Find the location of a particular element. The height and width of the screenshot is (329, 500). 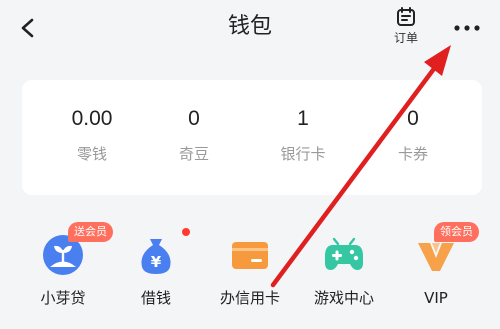

more-dots-icon is located at coordinates (467, 28).